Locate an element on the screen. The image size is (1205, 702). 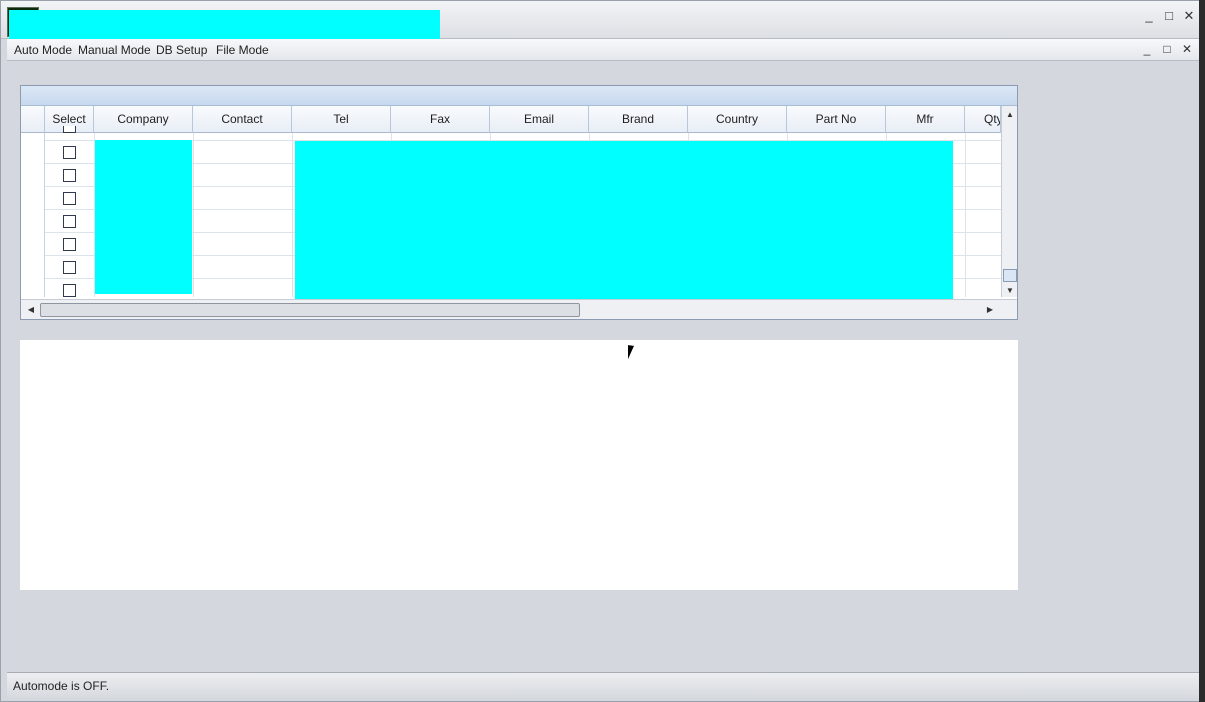
down-arrow-icon: ▼ is located at coordinates (1010, 291).